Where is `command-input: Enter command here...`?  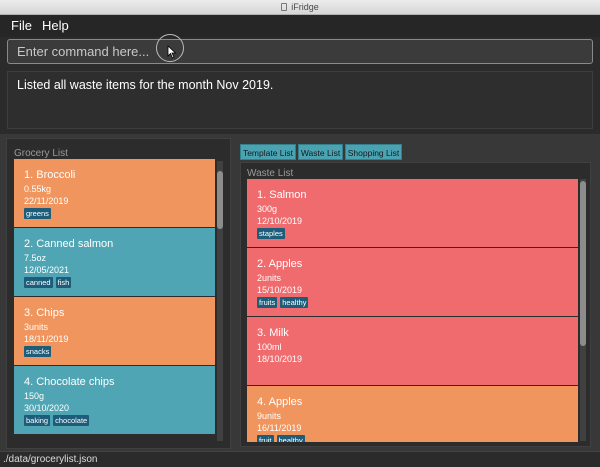
command-input: Enter command here... is located at coordinates (300, 51).